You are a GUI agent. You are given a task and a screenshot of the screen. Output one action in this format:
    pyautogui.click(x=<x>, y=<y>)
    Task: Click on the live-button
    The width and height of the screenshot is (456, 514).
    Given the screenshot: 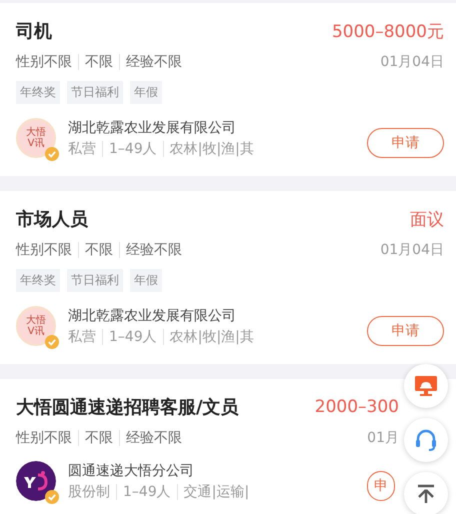 What is the action you would take?
    pyautogui.click(x=426, y=386)
    